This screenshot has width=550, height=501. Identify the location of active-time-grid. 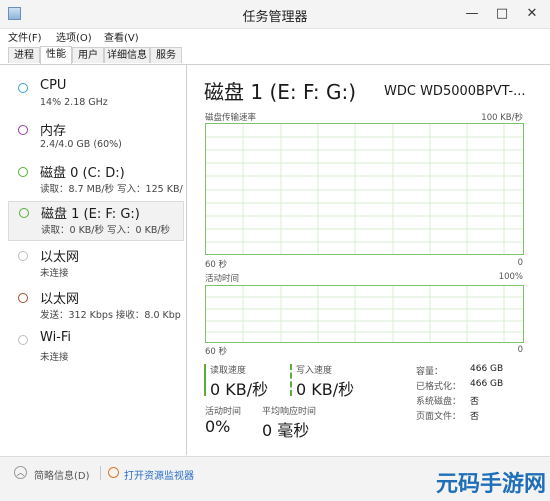
(364, 314).